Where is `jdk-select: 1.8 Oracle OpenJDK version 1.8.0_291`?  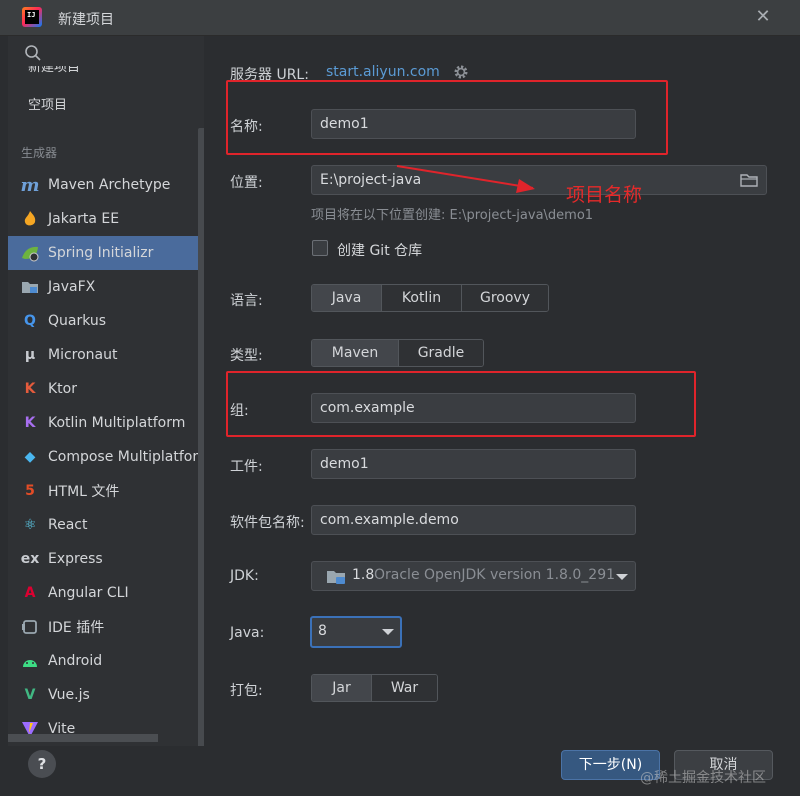 jdk-select: 1.8 Oracle OpenJDK version 1.8.0_291 is located at coordinates (473, 576).